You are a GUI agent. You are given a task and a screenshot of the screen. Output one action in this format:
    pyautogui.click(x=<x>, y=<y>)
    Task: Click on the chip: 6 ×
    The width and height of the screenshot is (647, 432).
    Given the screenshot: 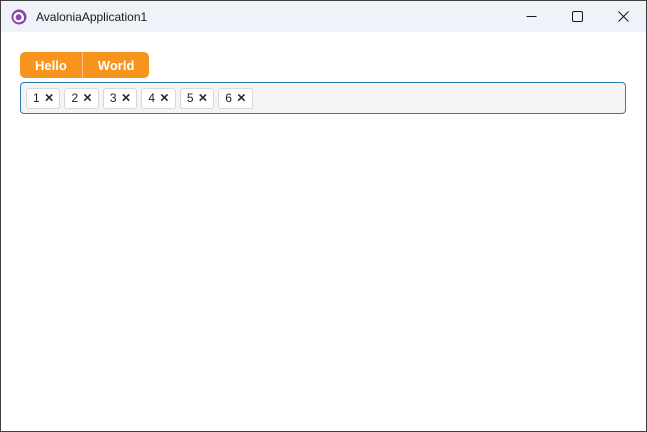 What is the action you would take?
    pyautogui.click(x=235, y=98)
    